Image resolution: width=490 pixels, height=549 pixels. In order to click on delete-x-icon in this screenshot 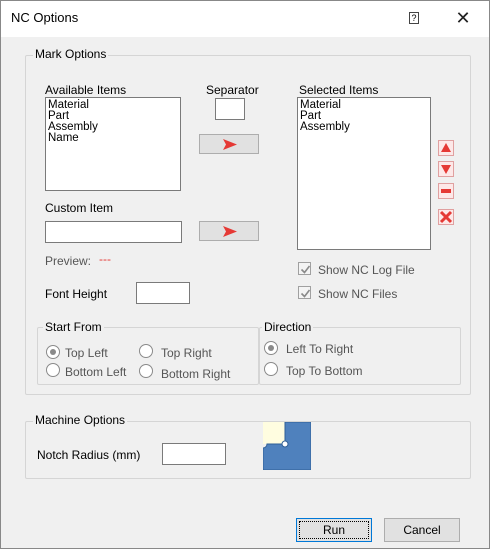, I will do `click(446, 217)`.